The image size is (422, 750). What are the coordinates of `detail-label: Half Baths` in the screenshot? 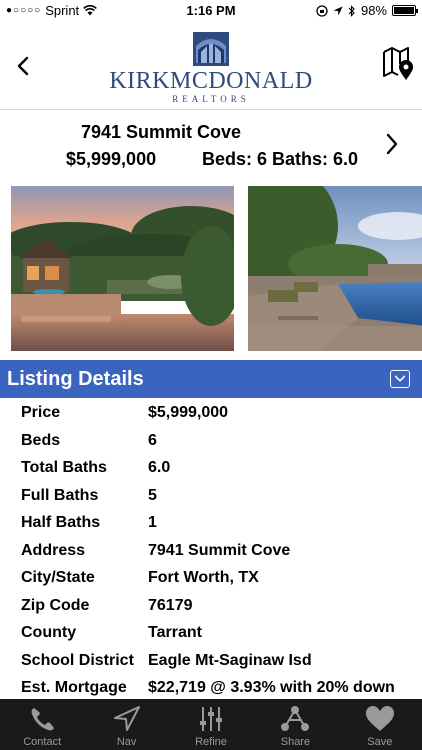 It's located at (61, 522).